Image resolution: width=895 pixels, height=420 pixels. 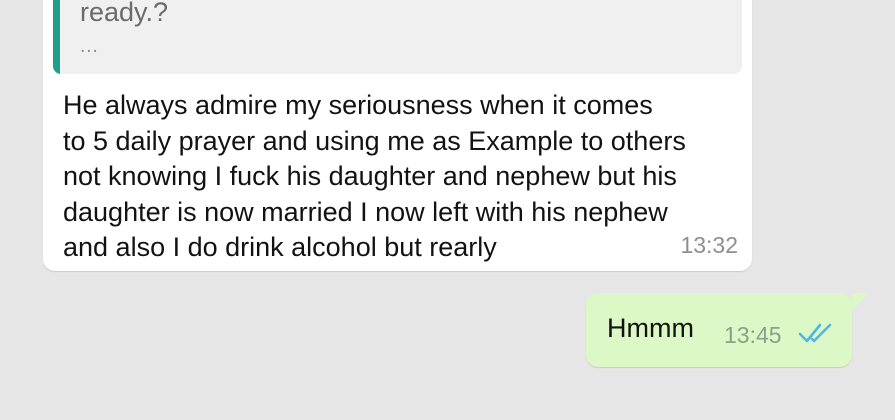 What do you see at coordinates (56, 37) in the screenshot?
I see `quote-accent-bar` at bounding box center [56, 37].